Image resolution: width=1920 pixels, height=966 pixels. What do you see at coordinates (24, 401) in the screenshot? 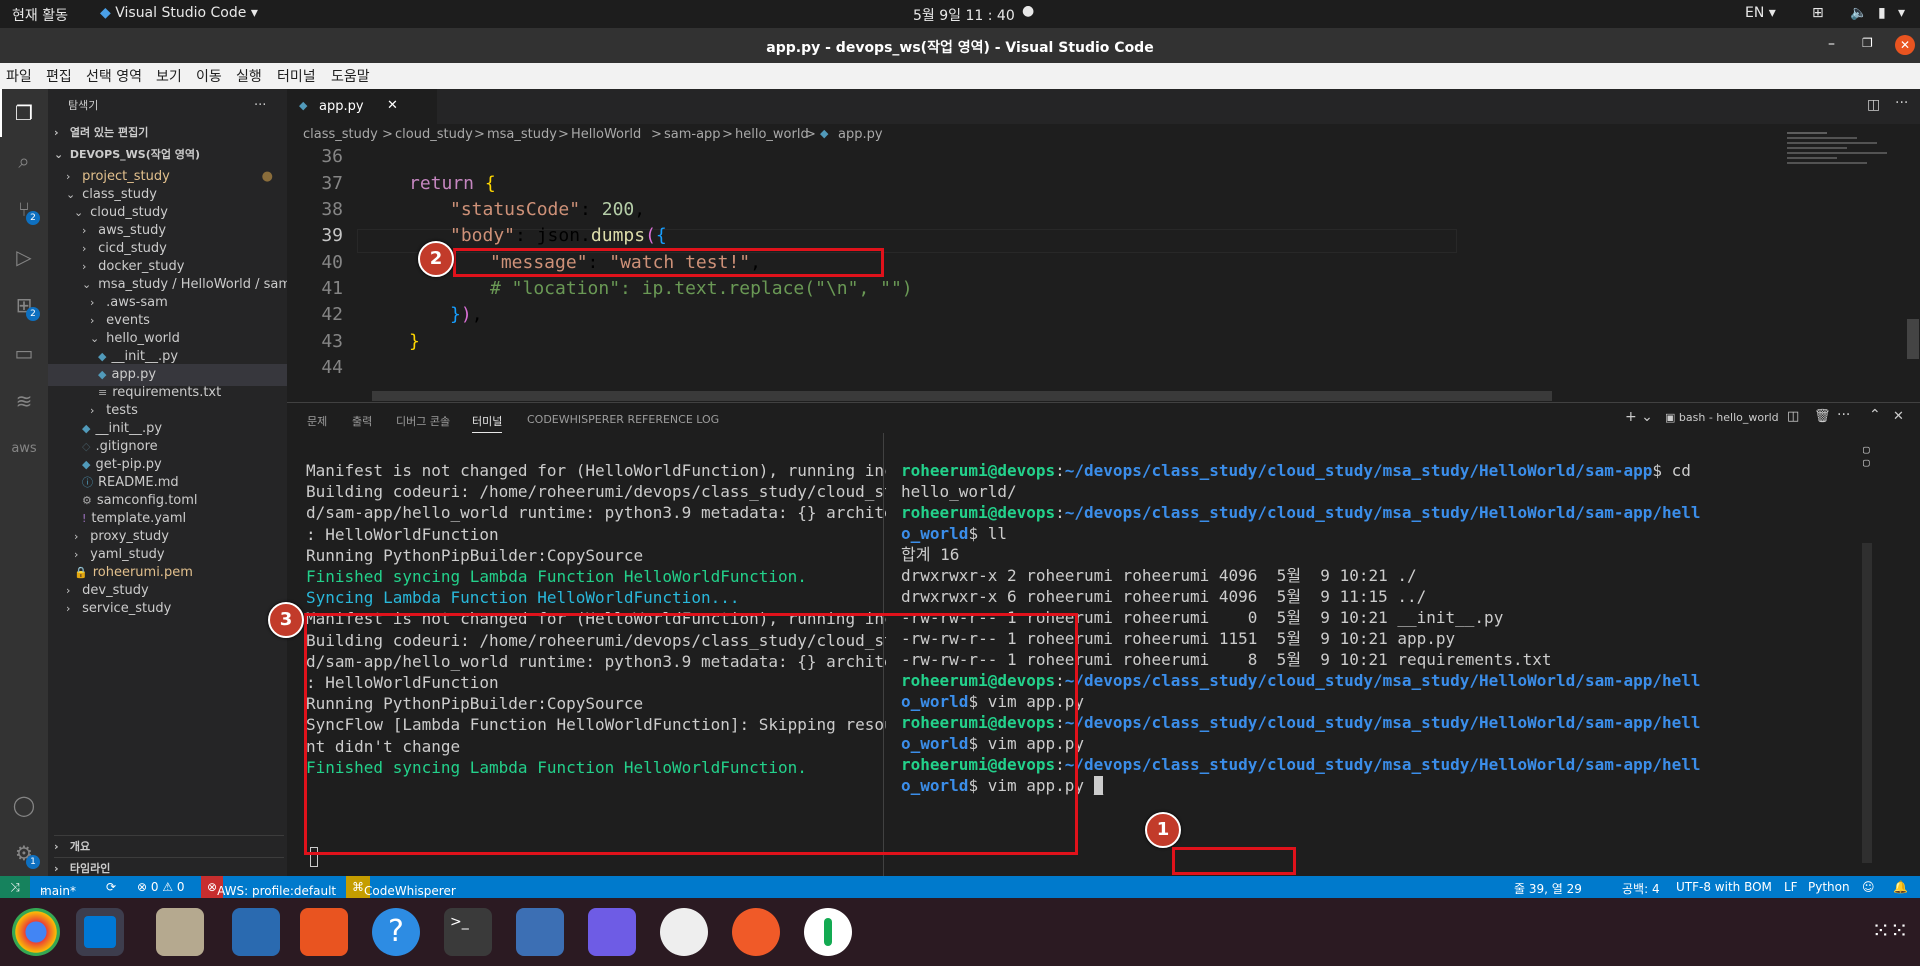
I see `docker-icon: ≋` at bounding box center [24, 401].